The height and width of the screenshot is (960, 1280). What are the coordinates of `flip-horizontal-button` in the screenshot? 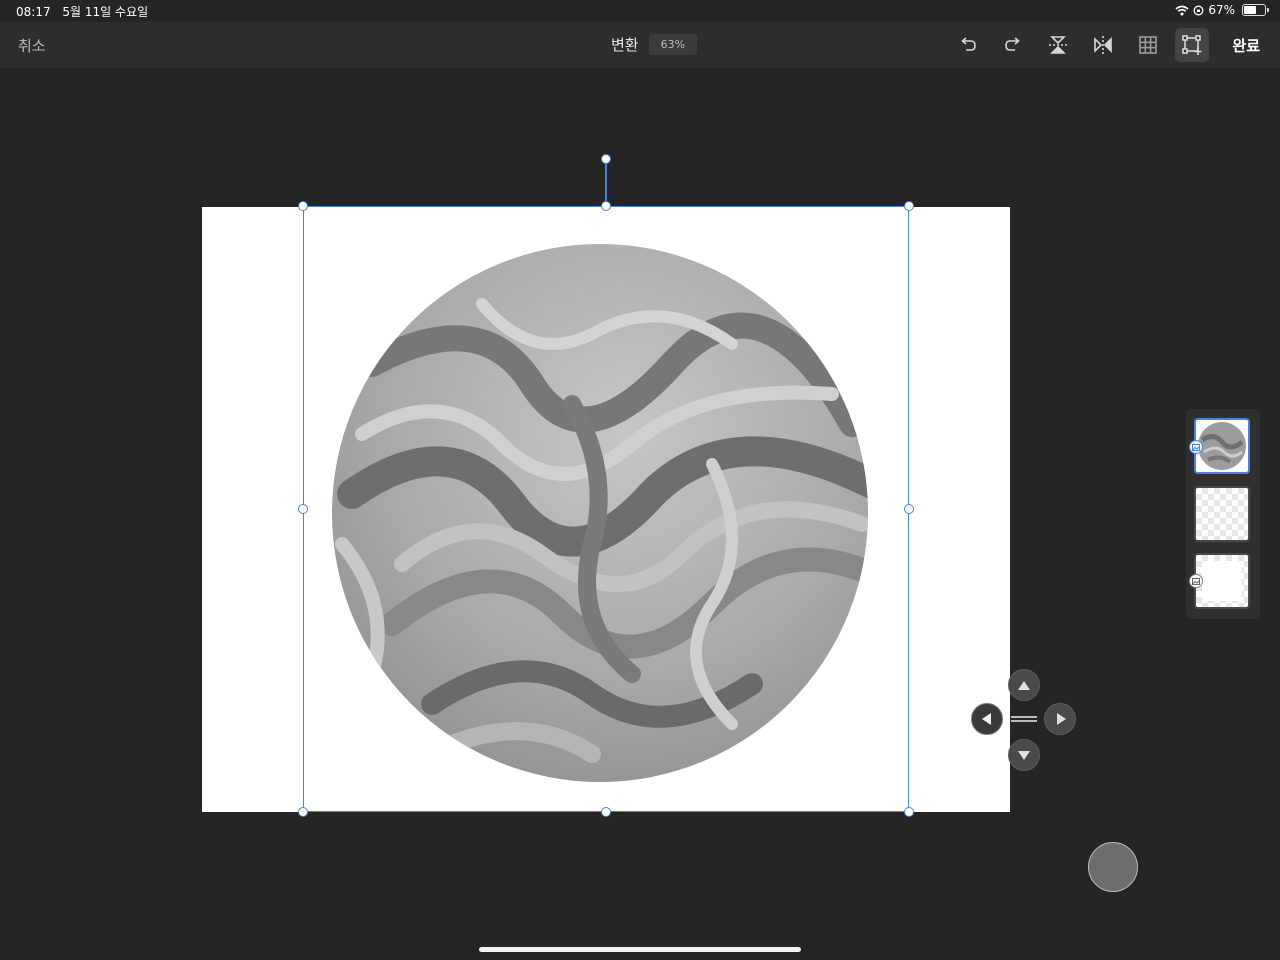 It's located at (1103, 45).